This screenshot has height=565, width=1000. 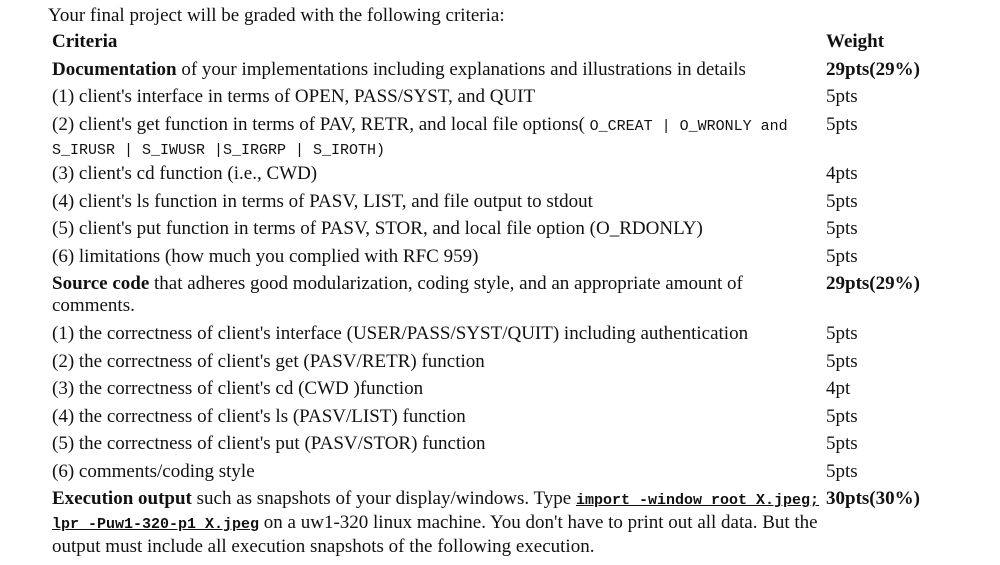 I want to click on src-item-3-weight: 4pt, so click(x=838, y=388).